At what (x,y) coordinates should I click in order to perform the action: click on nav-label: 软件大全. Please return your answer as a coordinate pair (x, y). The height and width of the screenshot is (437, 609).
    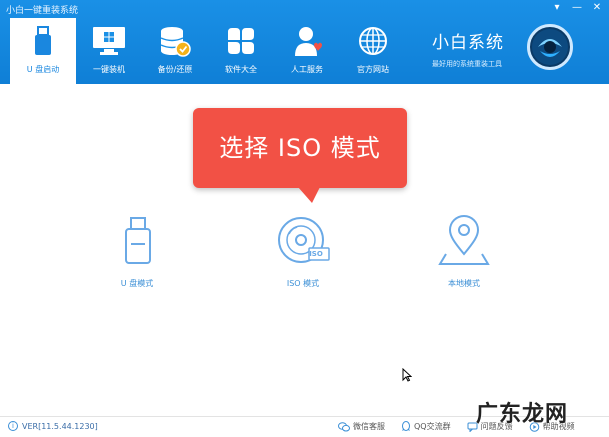
    Looking at the image, I should click on (241, 69).